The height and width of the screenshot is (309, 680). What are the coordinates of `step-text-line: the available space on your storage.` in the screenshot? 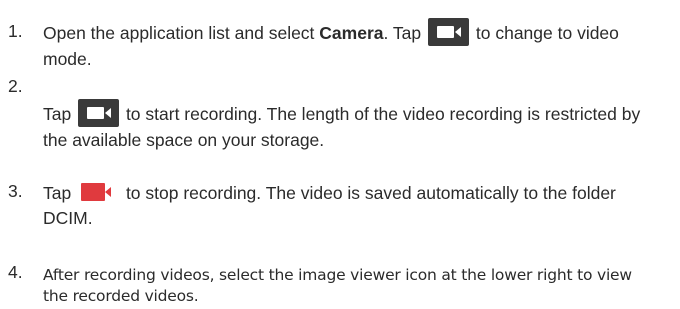 It's located at (184, 140).